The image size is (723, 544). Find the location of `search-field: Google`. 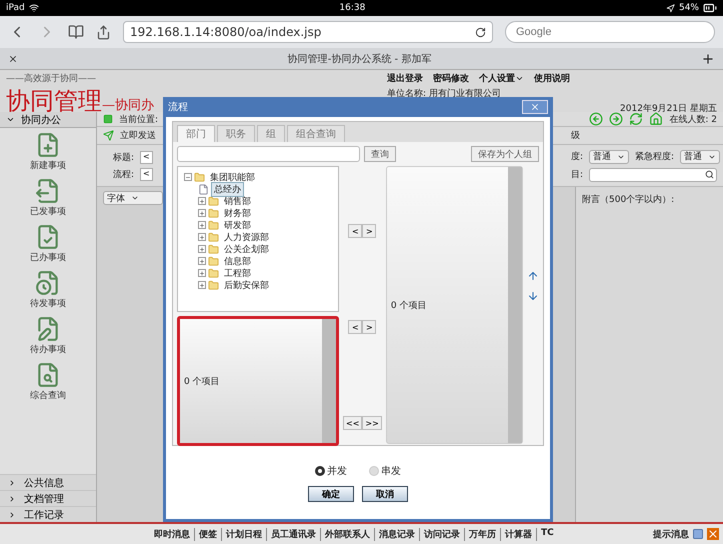

search-field: Google is located at coordinates (610, 32).